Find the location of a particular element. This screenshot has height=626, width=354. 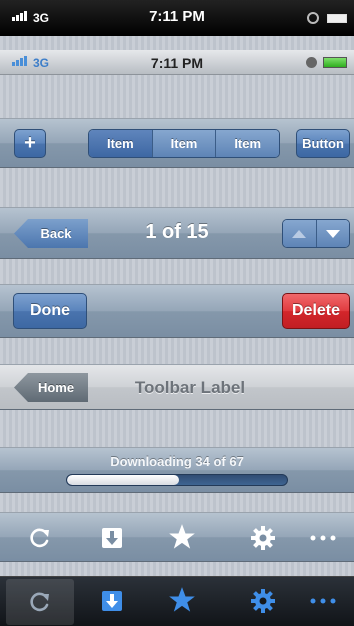

refresh-button is located at coordinates (40, 538).